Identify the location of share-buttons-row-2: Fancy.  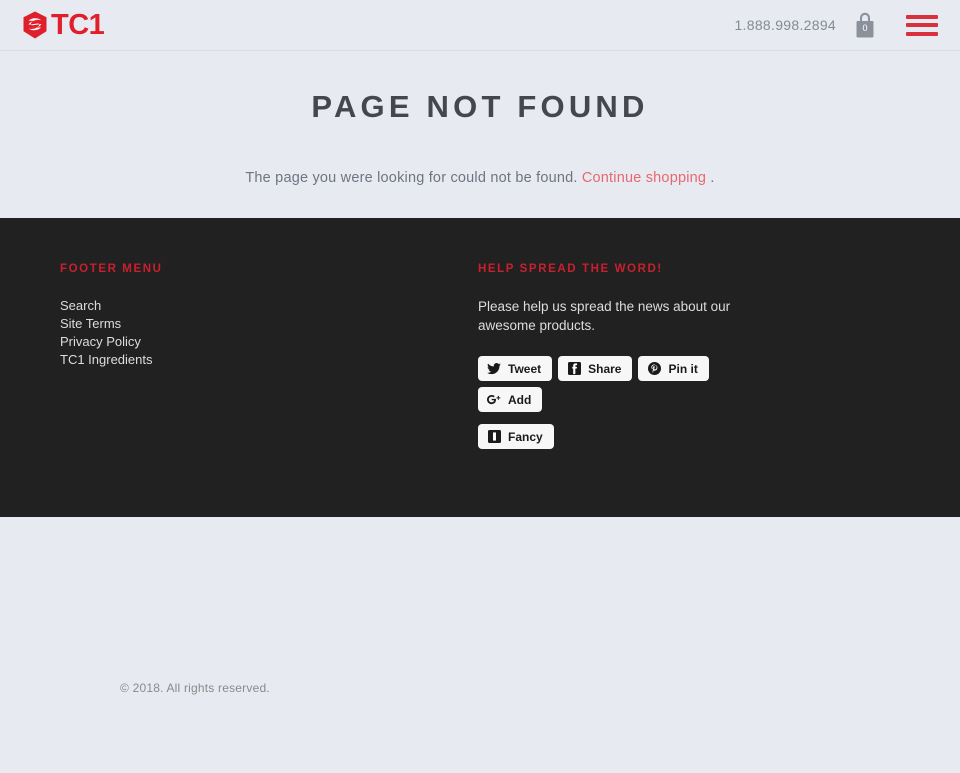
(618, 436).